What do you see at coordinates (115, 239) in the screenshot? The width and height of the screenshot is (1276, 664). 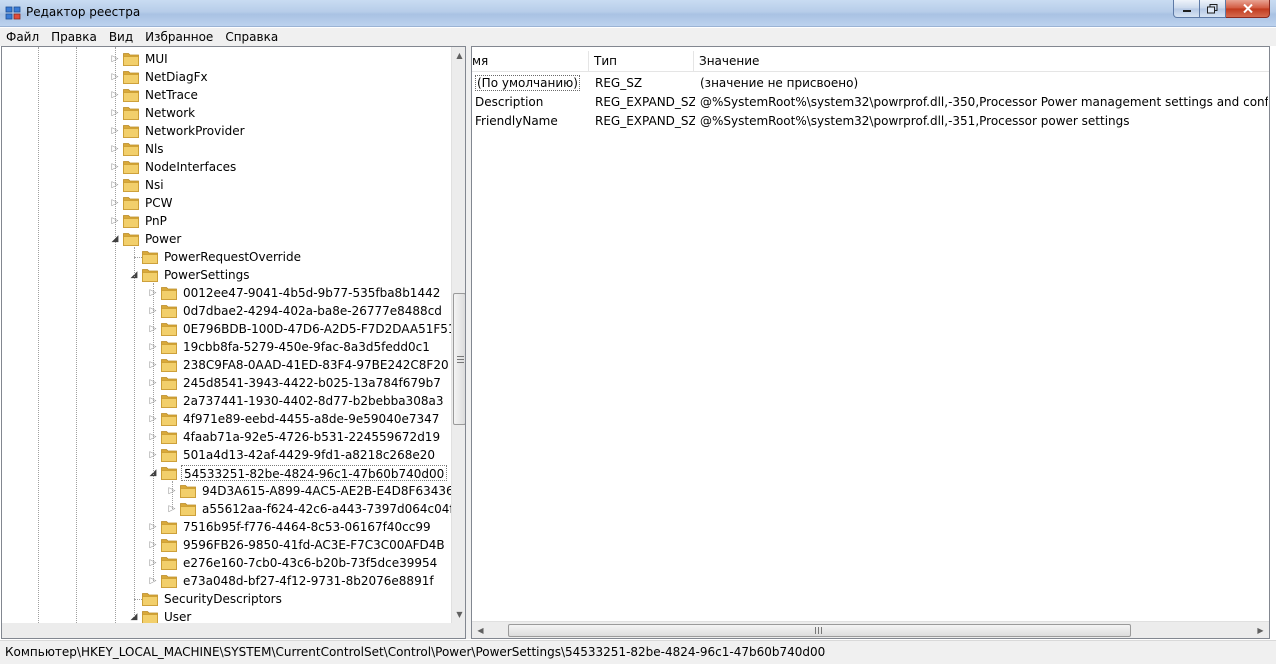 I see `collapse-arrow-icon: ◢` at bounding box center [115, 239].